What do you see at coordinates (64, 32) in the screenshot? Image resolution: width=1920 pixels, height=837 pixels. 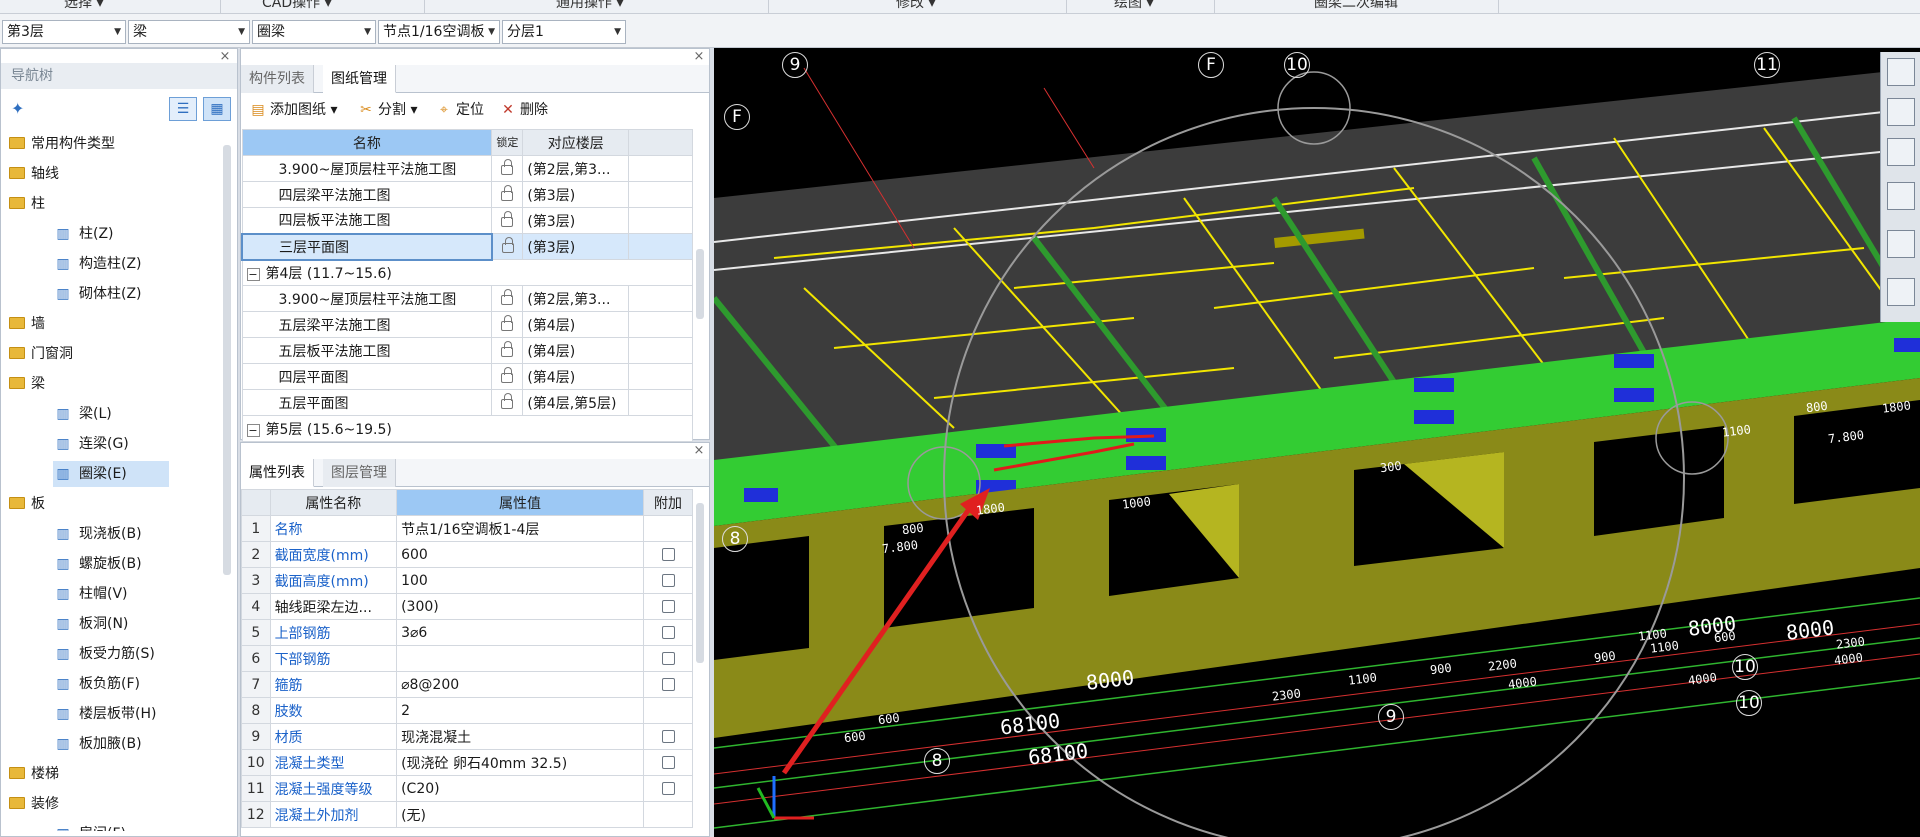 I see `floor-select: 第3层 ▼` at bounding box center [64, 32].